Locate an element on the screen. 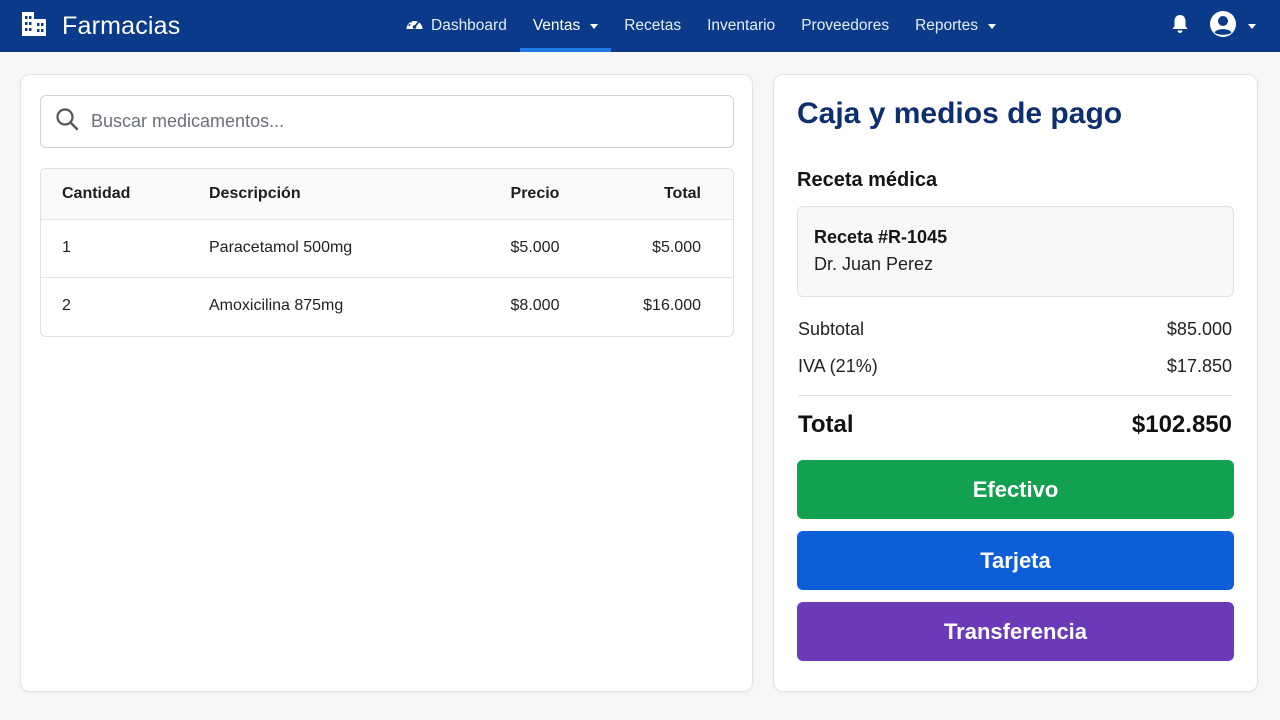  nav-label: Dashboard is located at coordinates (469, 25).